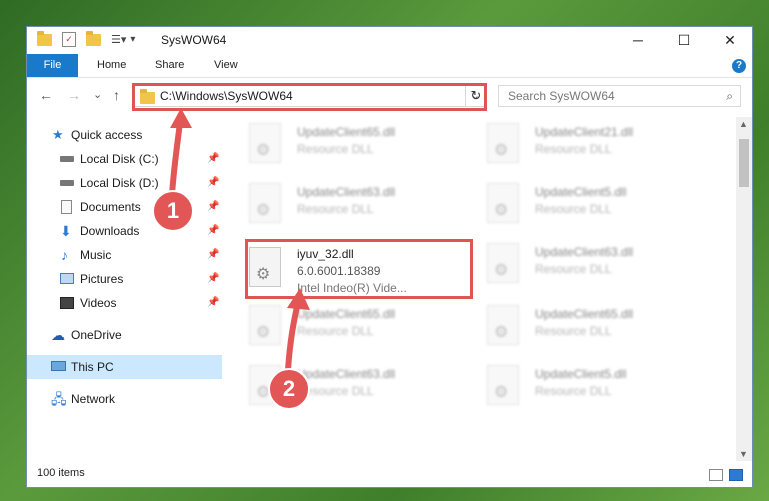 This screenshot has height=501, width=769. I want to click on music-icon: ♪, so click(64, 255).